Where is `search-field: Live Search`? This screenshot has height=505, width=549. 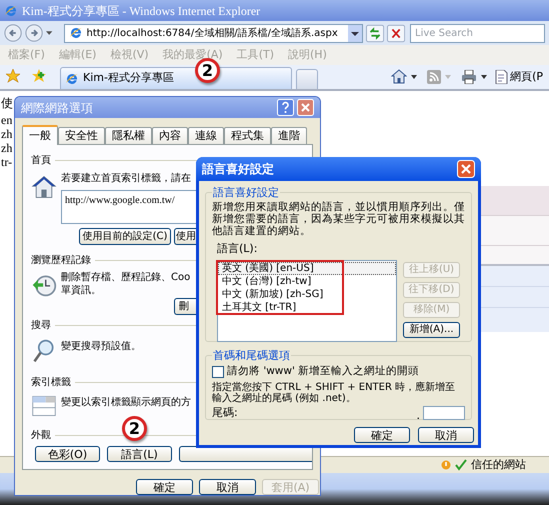
search-field: Live Search is located at coordinates (478, 33).